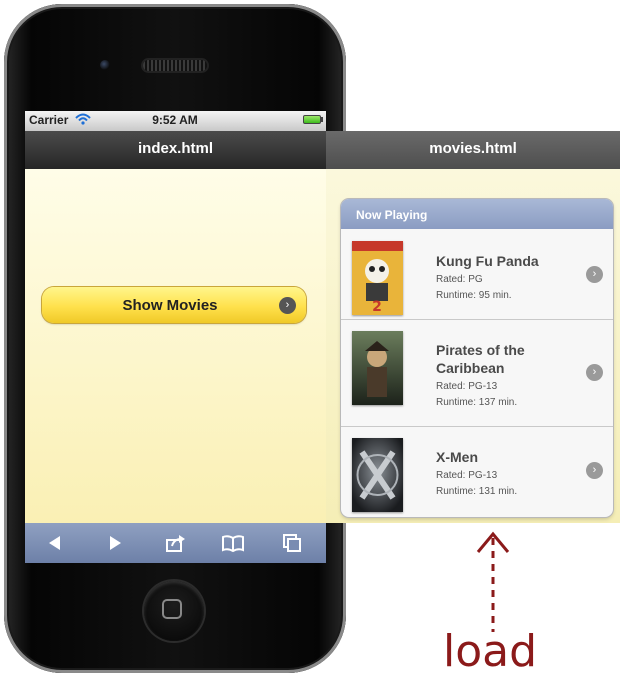 The height and width of the screenshot is (677, 620). Describe the element at coordinates (457, 457) in the screenshot. I see `movie-title: X-Men` at that location.